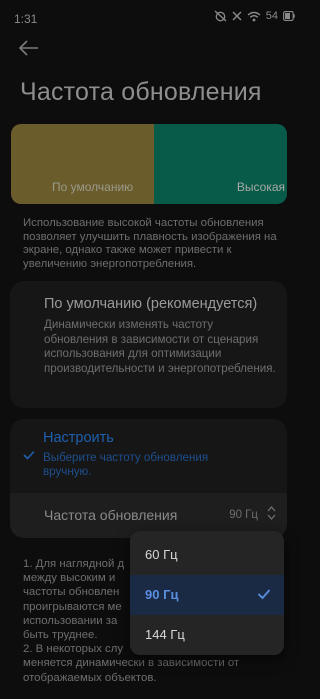 The image size is (320, 699). I want to click on refresh-rate-label: Частота обновления, so click(111, 515).